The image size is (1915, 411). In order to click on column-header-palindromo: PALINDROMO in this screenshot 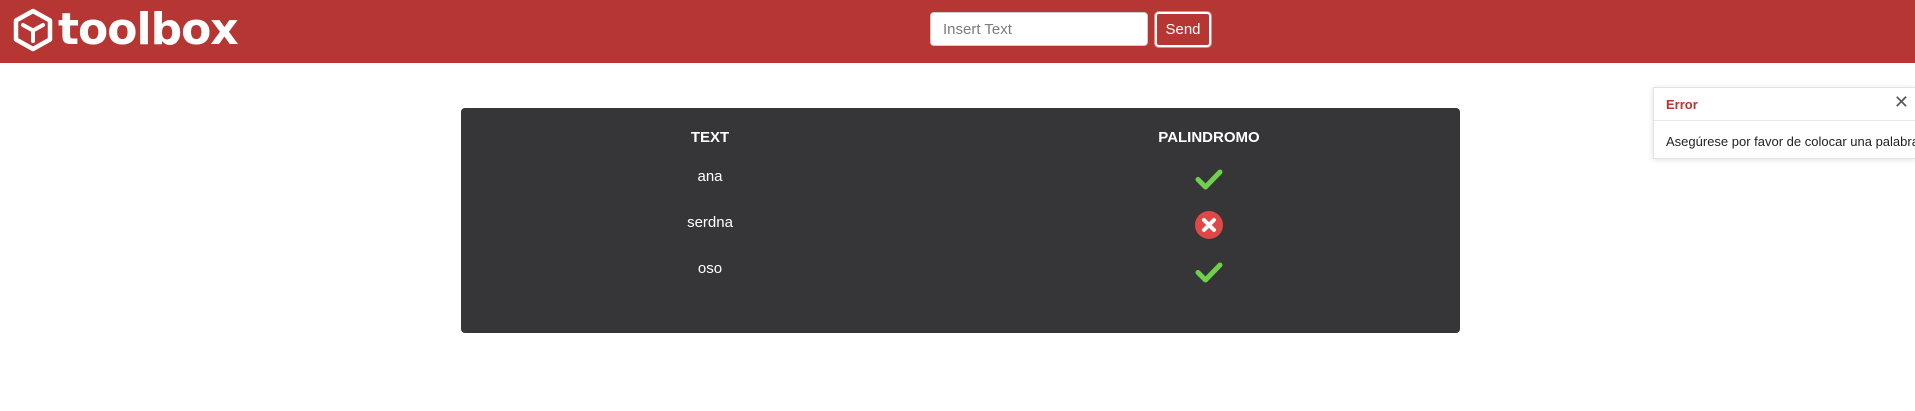, I will do `click(1209, 137)`.